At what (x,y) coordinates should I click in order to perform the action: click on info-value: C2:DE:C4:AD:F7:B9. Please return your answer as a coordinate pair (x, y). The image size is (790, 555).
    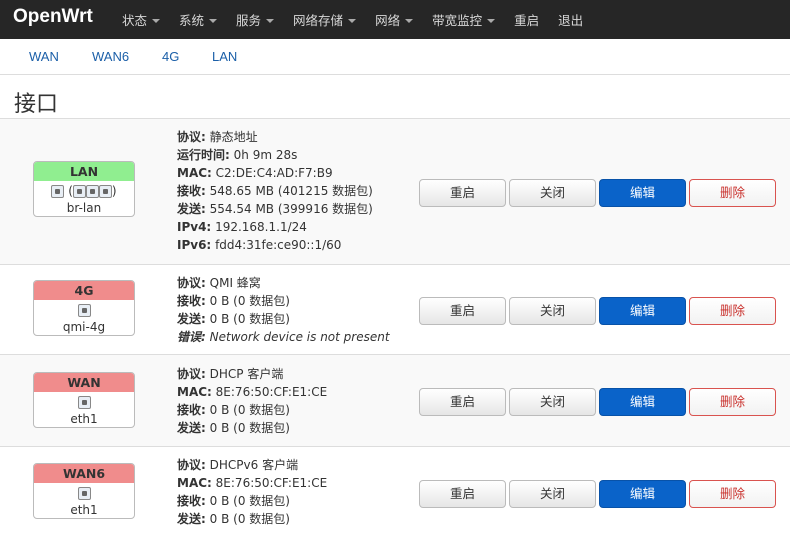
    Looking at the image, I should click on (274, 173).